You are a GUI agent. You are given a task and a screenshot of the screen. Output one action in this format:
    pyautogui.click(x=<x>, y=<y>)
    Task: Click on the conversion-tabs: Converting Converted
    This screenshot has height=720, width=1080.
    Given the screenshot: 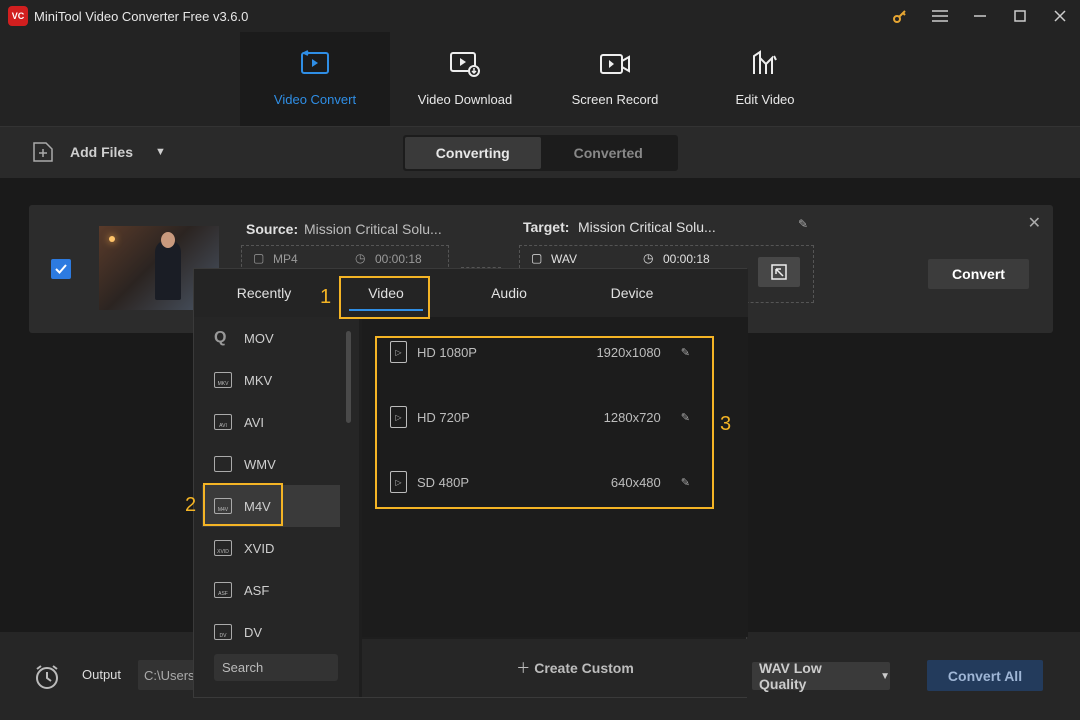 What is the action you would take?
    pyautogui.click(x=540, y=153)
    